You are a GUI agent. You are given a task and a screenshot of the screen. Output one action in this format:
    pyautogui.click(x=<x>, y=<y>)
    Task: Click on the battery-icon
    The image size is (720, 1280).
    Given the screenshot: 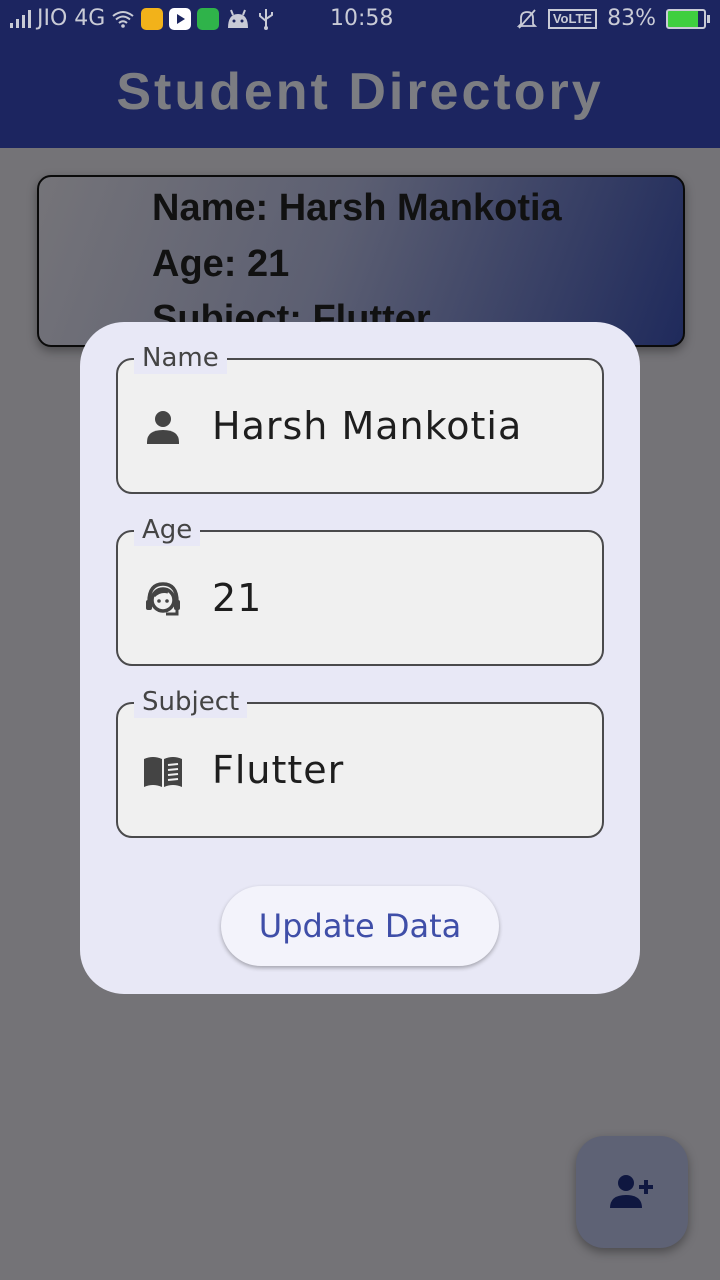 What is the action you would take?
    pyautogui.click(x=688, y=18)
    